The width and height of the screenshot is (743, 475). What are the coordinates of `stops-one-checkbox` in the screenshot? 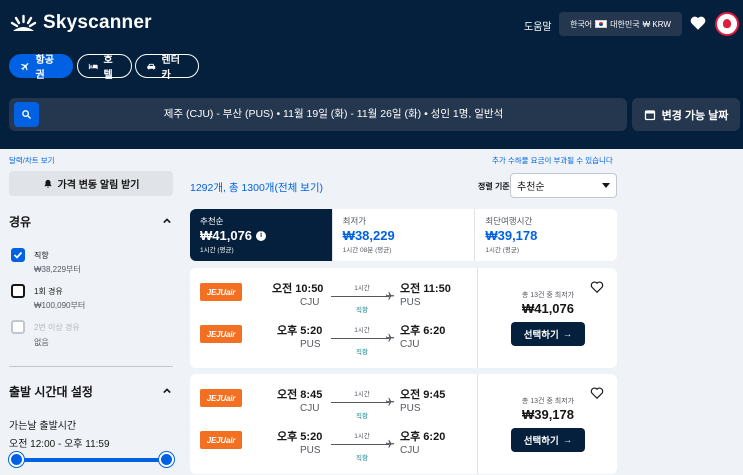 It's located at (18, 291).